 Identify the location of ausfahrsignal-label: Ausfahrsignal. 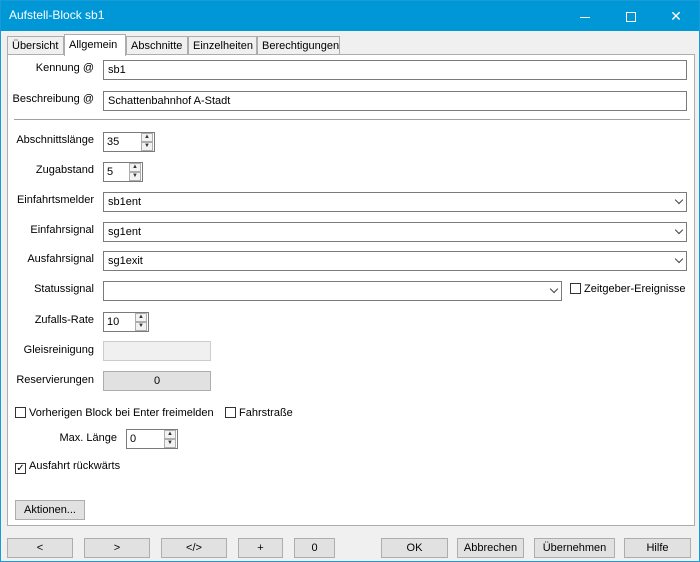
(60, 259).